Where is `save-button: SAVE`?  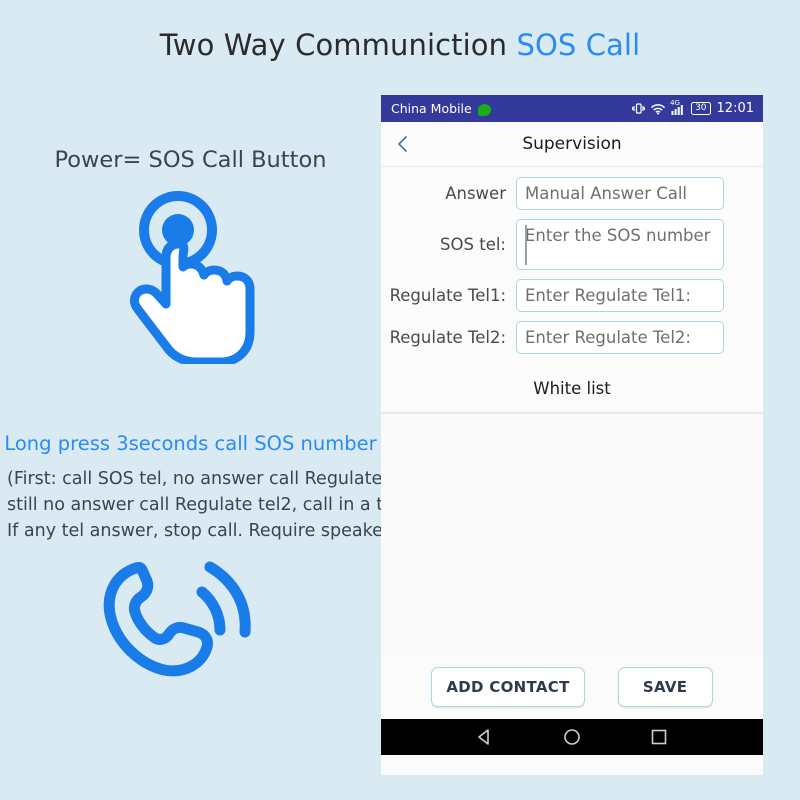
save-button: SAVE is located at coordinates (665, 687).